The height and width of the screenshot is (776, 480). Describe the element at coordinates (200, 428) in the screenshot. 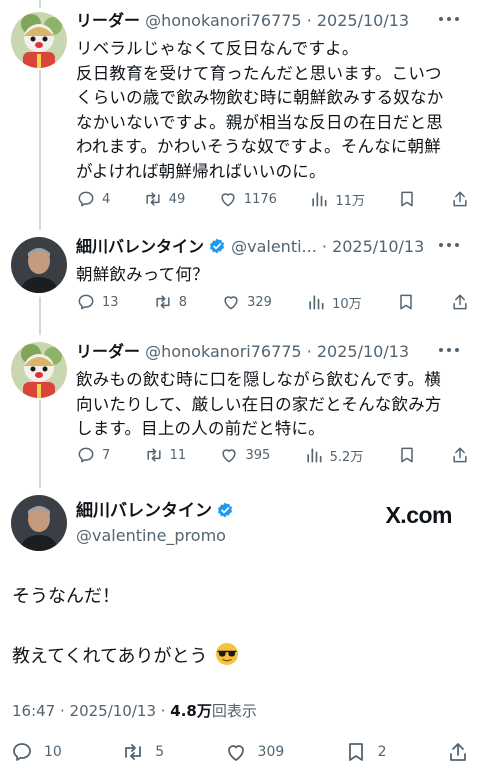

I see `tweet-text-line: します。目上の人の前だと特に。` at that location.